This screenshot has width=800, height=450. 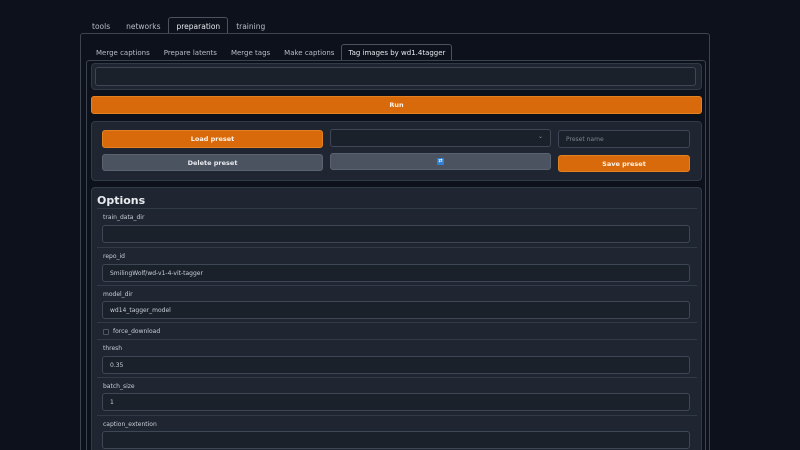 What do you see at coordinates (396, 402) in the screenshot?
I see `batch-size-input: 1` at bounding box center [396, 402].